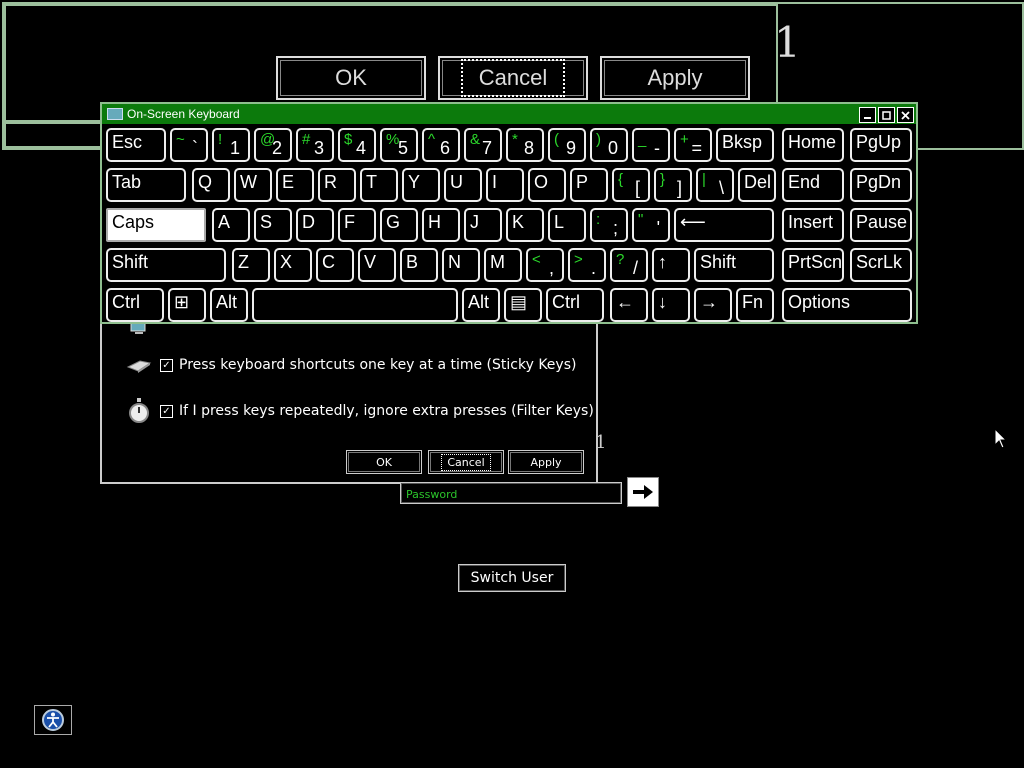  Describe the element at coordinates (273, 145) in the screenshot. I see `key-2: @2` at that location.